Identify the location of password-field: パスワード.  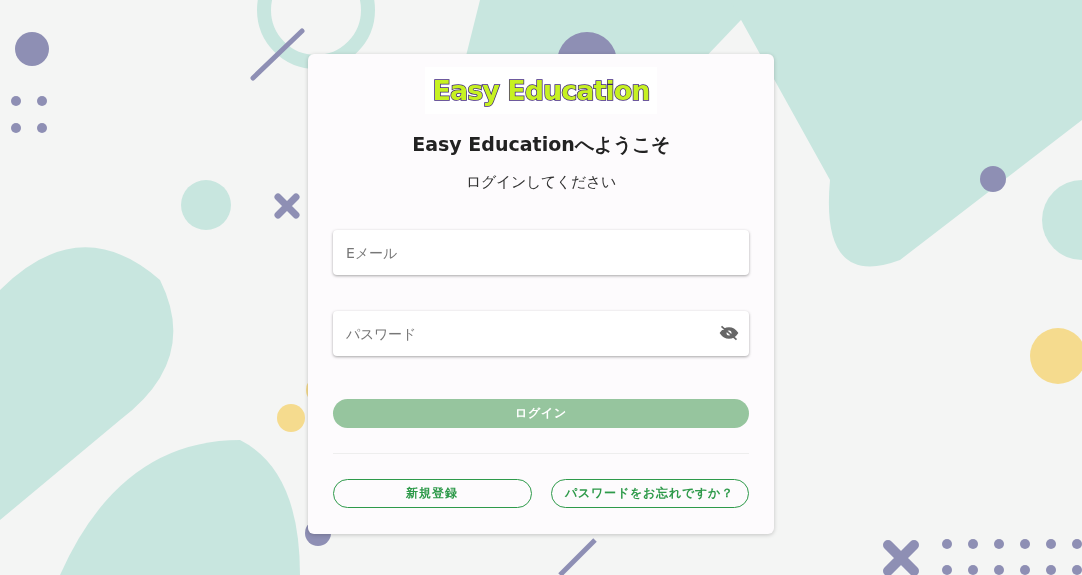
(541, 333).